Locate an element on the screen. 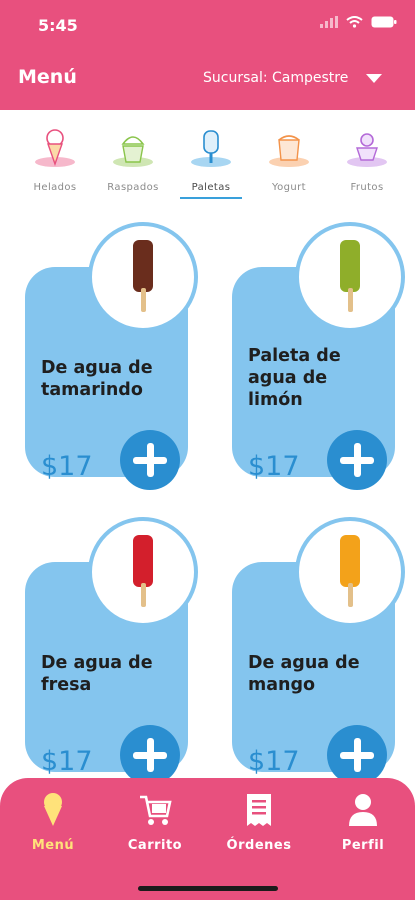 This screenshot has width=415, height=900. battery-icon is located at coordinates (384, 22).